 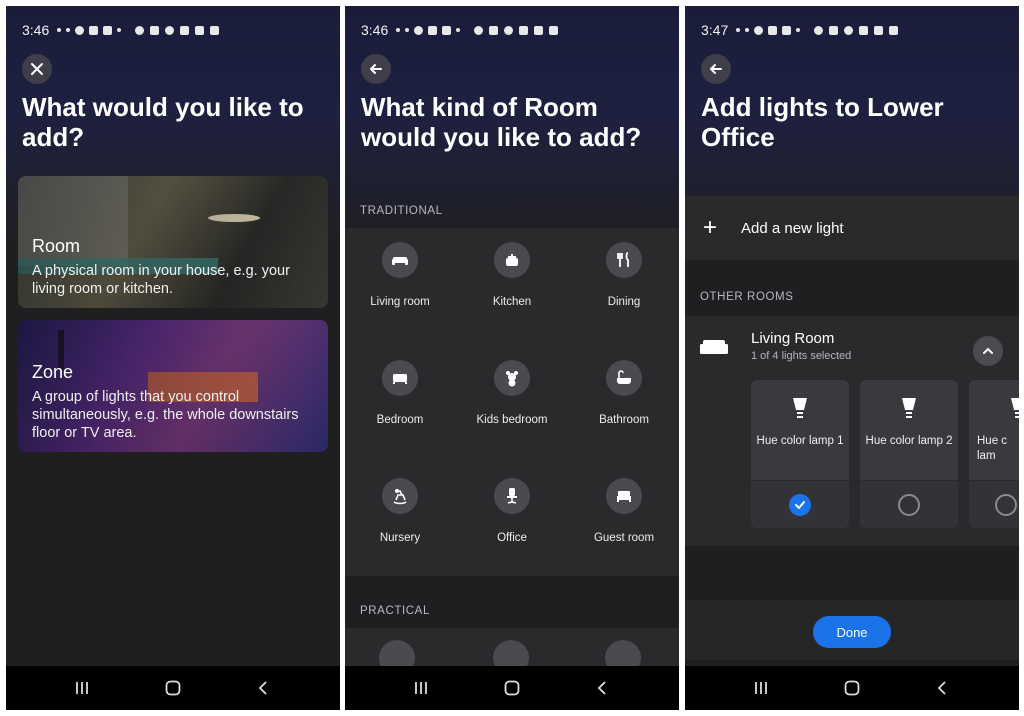 I want to click on room-type-bathroom: Bathroom, so click(x=624, y=396).